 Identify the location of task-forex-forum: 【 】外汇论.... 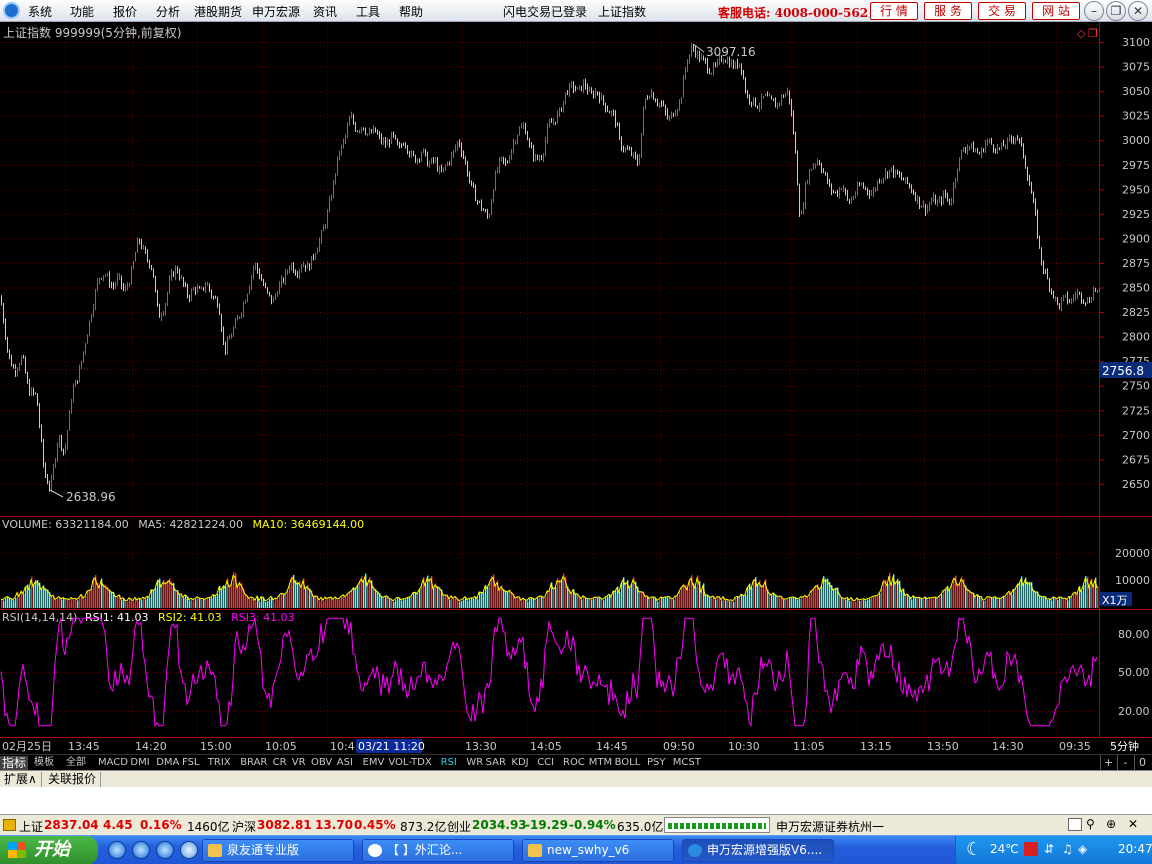
(438, 850).